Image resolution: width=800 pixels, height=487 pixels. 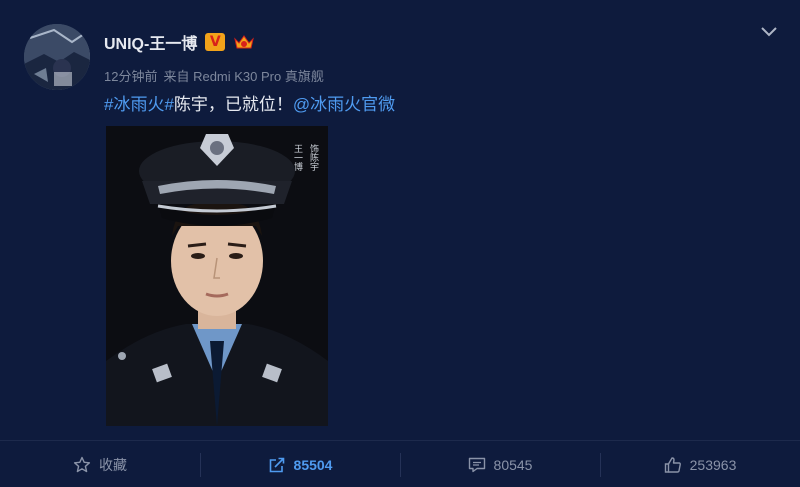 What do you see at coordinates (314, 157) in the screenshot?
I see `image-caption-right: 饰陈宇` at bounding box center [314, 157].